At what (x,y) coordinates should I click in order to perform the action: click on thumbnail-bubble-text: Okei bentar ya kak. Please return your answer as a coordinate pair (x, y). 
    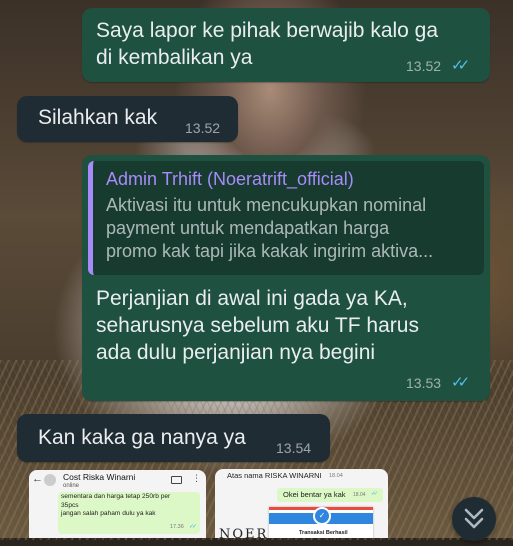
    Looking at the image, I should click on (314, 494).